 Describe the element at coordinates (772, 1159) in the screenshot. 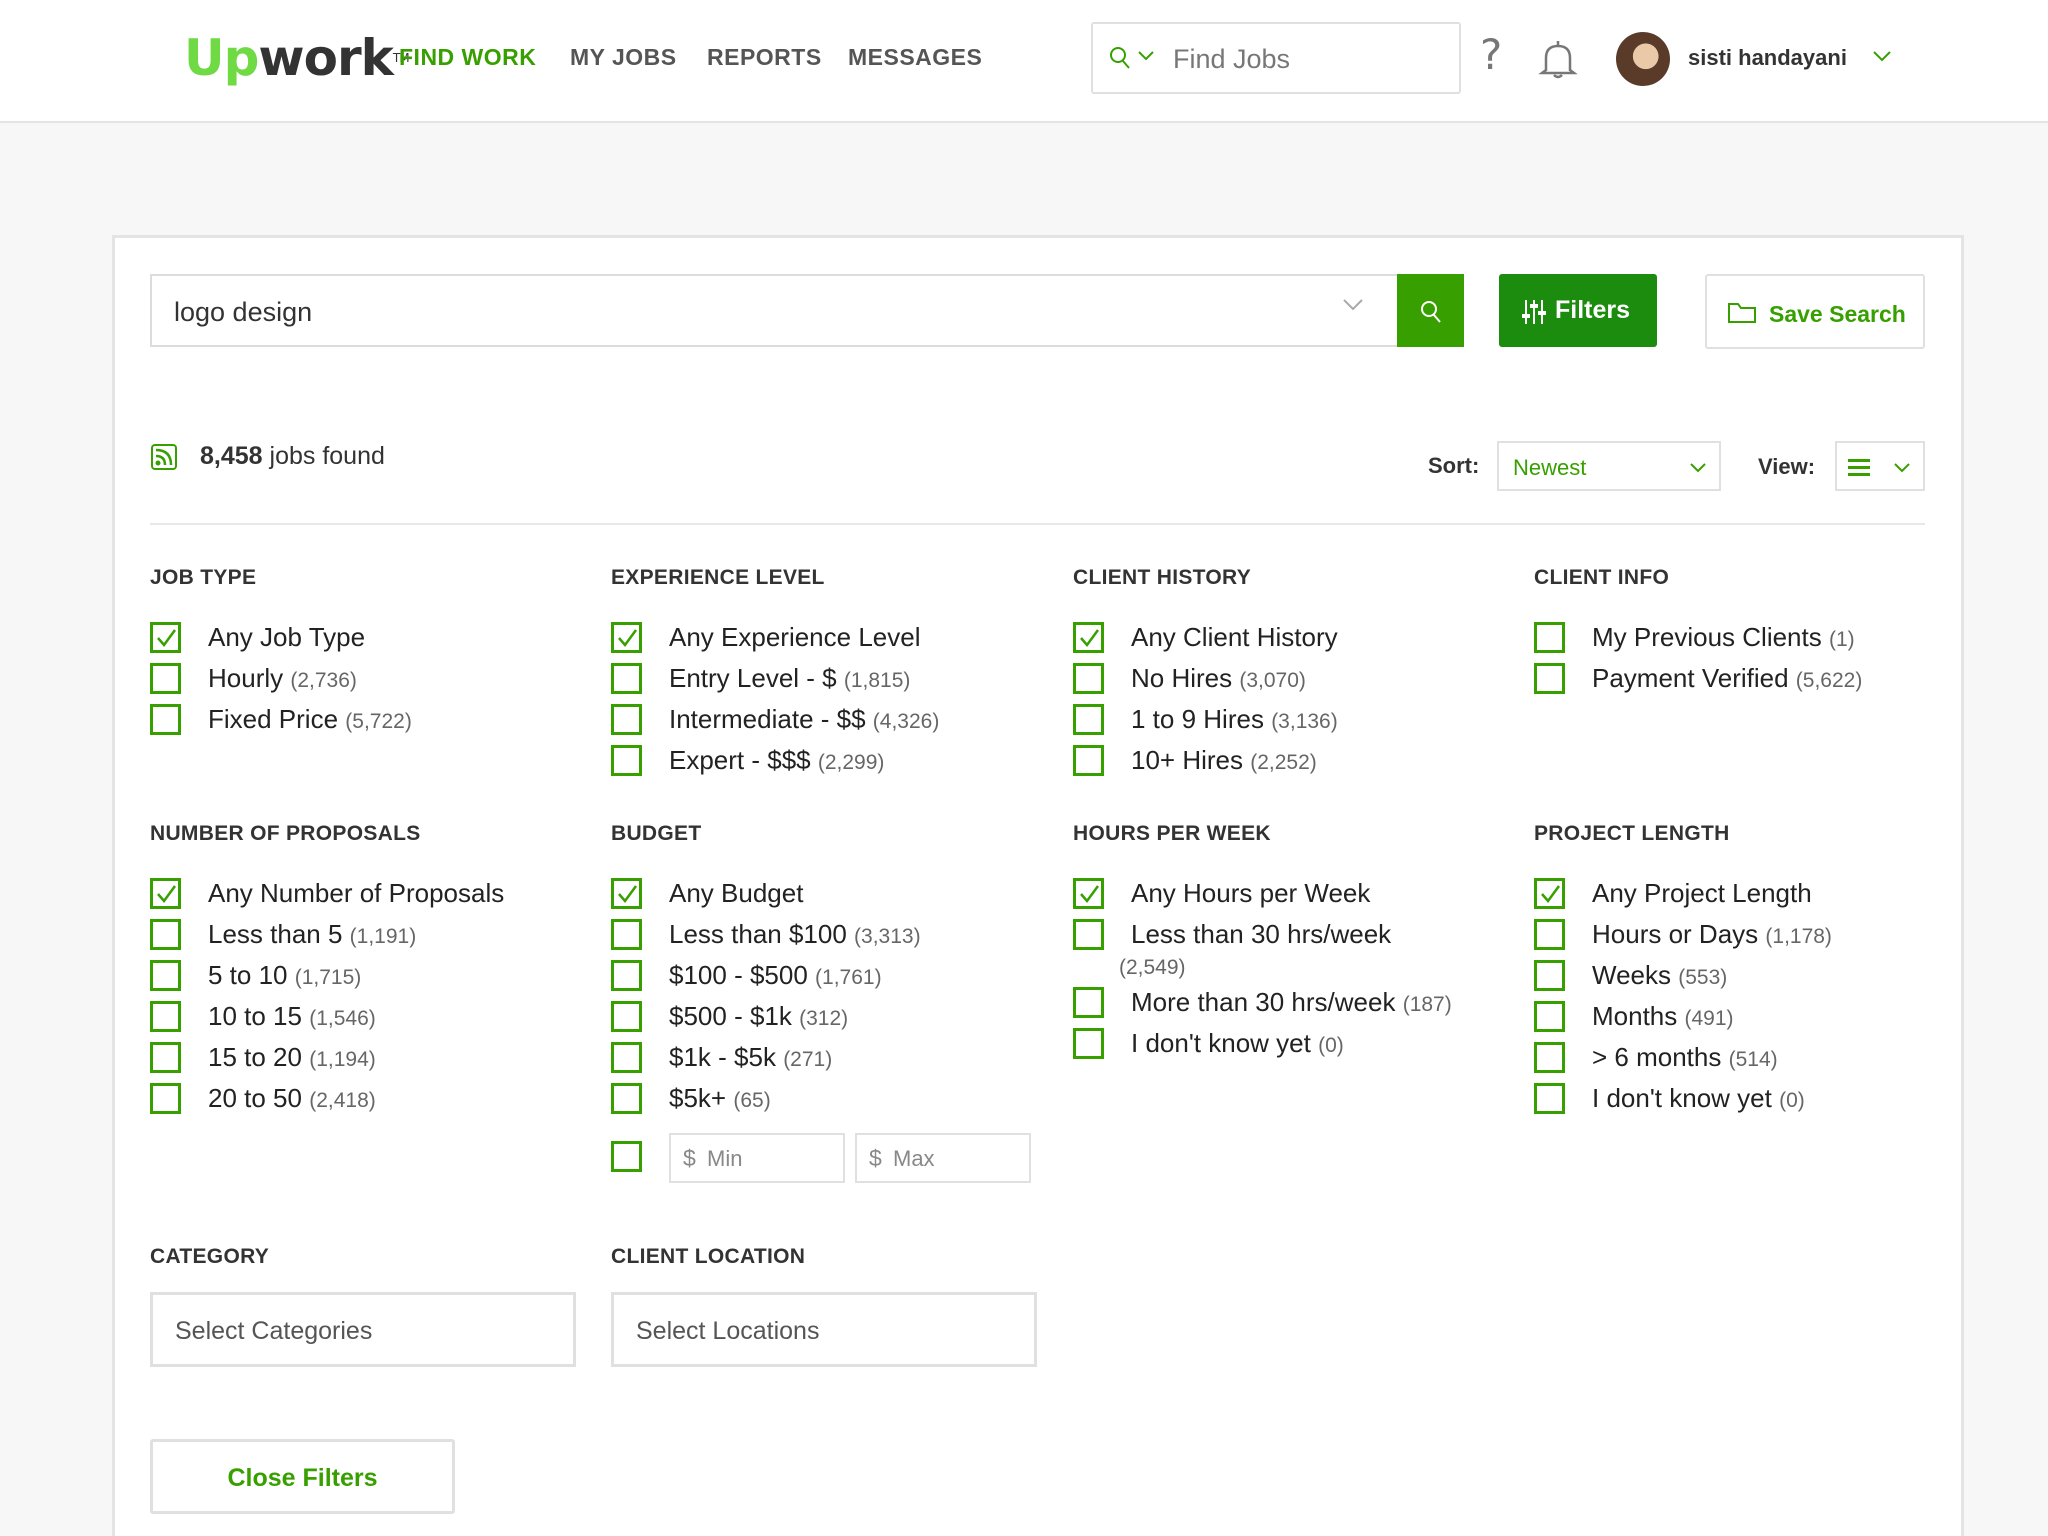

I see `budget-min-input` at that location.